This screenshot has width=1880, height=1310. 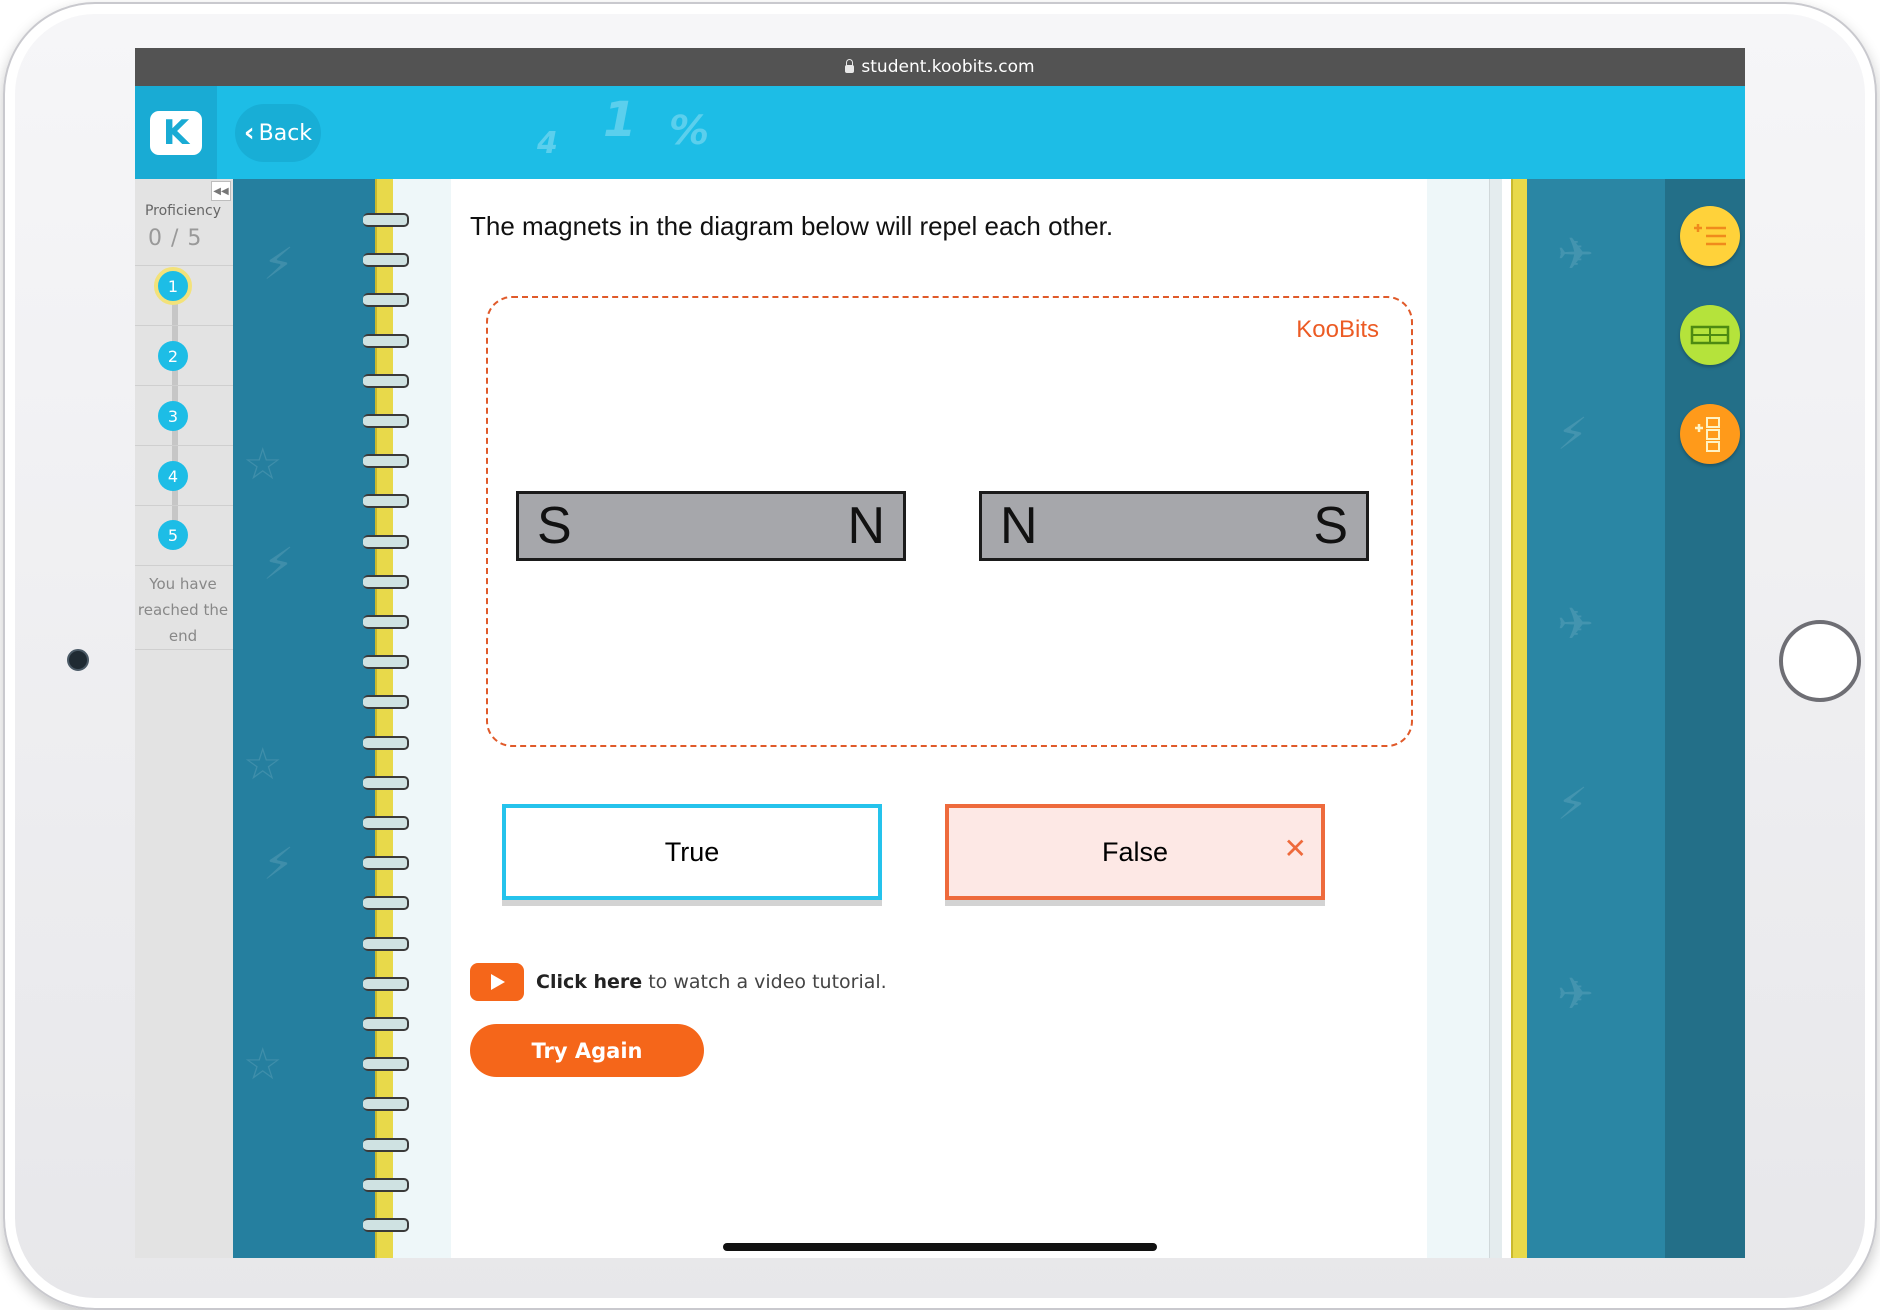 I want to click on end-message-line: You have, so click(x=183, y=584).